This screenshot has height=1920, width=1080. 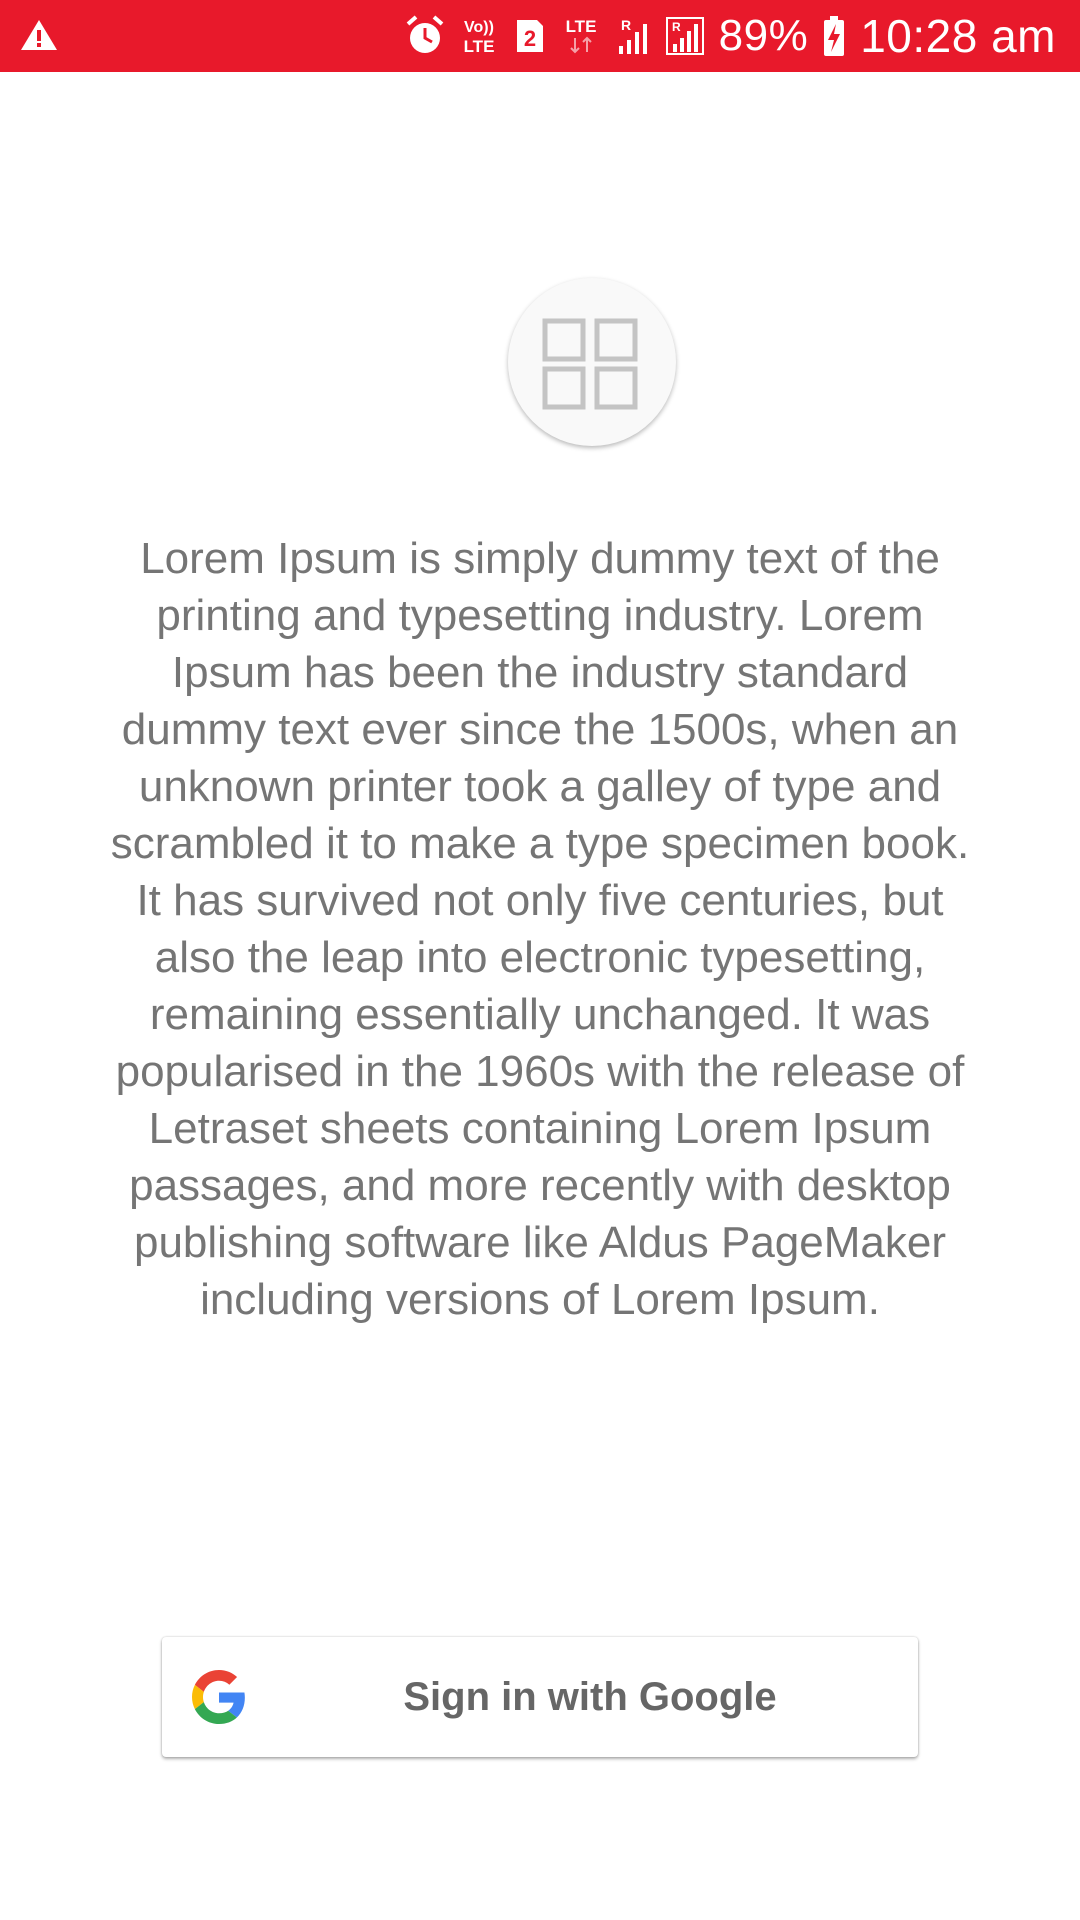 I want to click on battery-percent: 89%, so click(x=763, y=35).